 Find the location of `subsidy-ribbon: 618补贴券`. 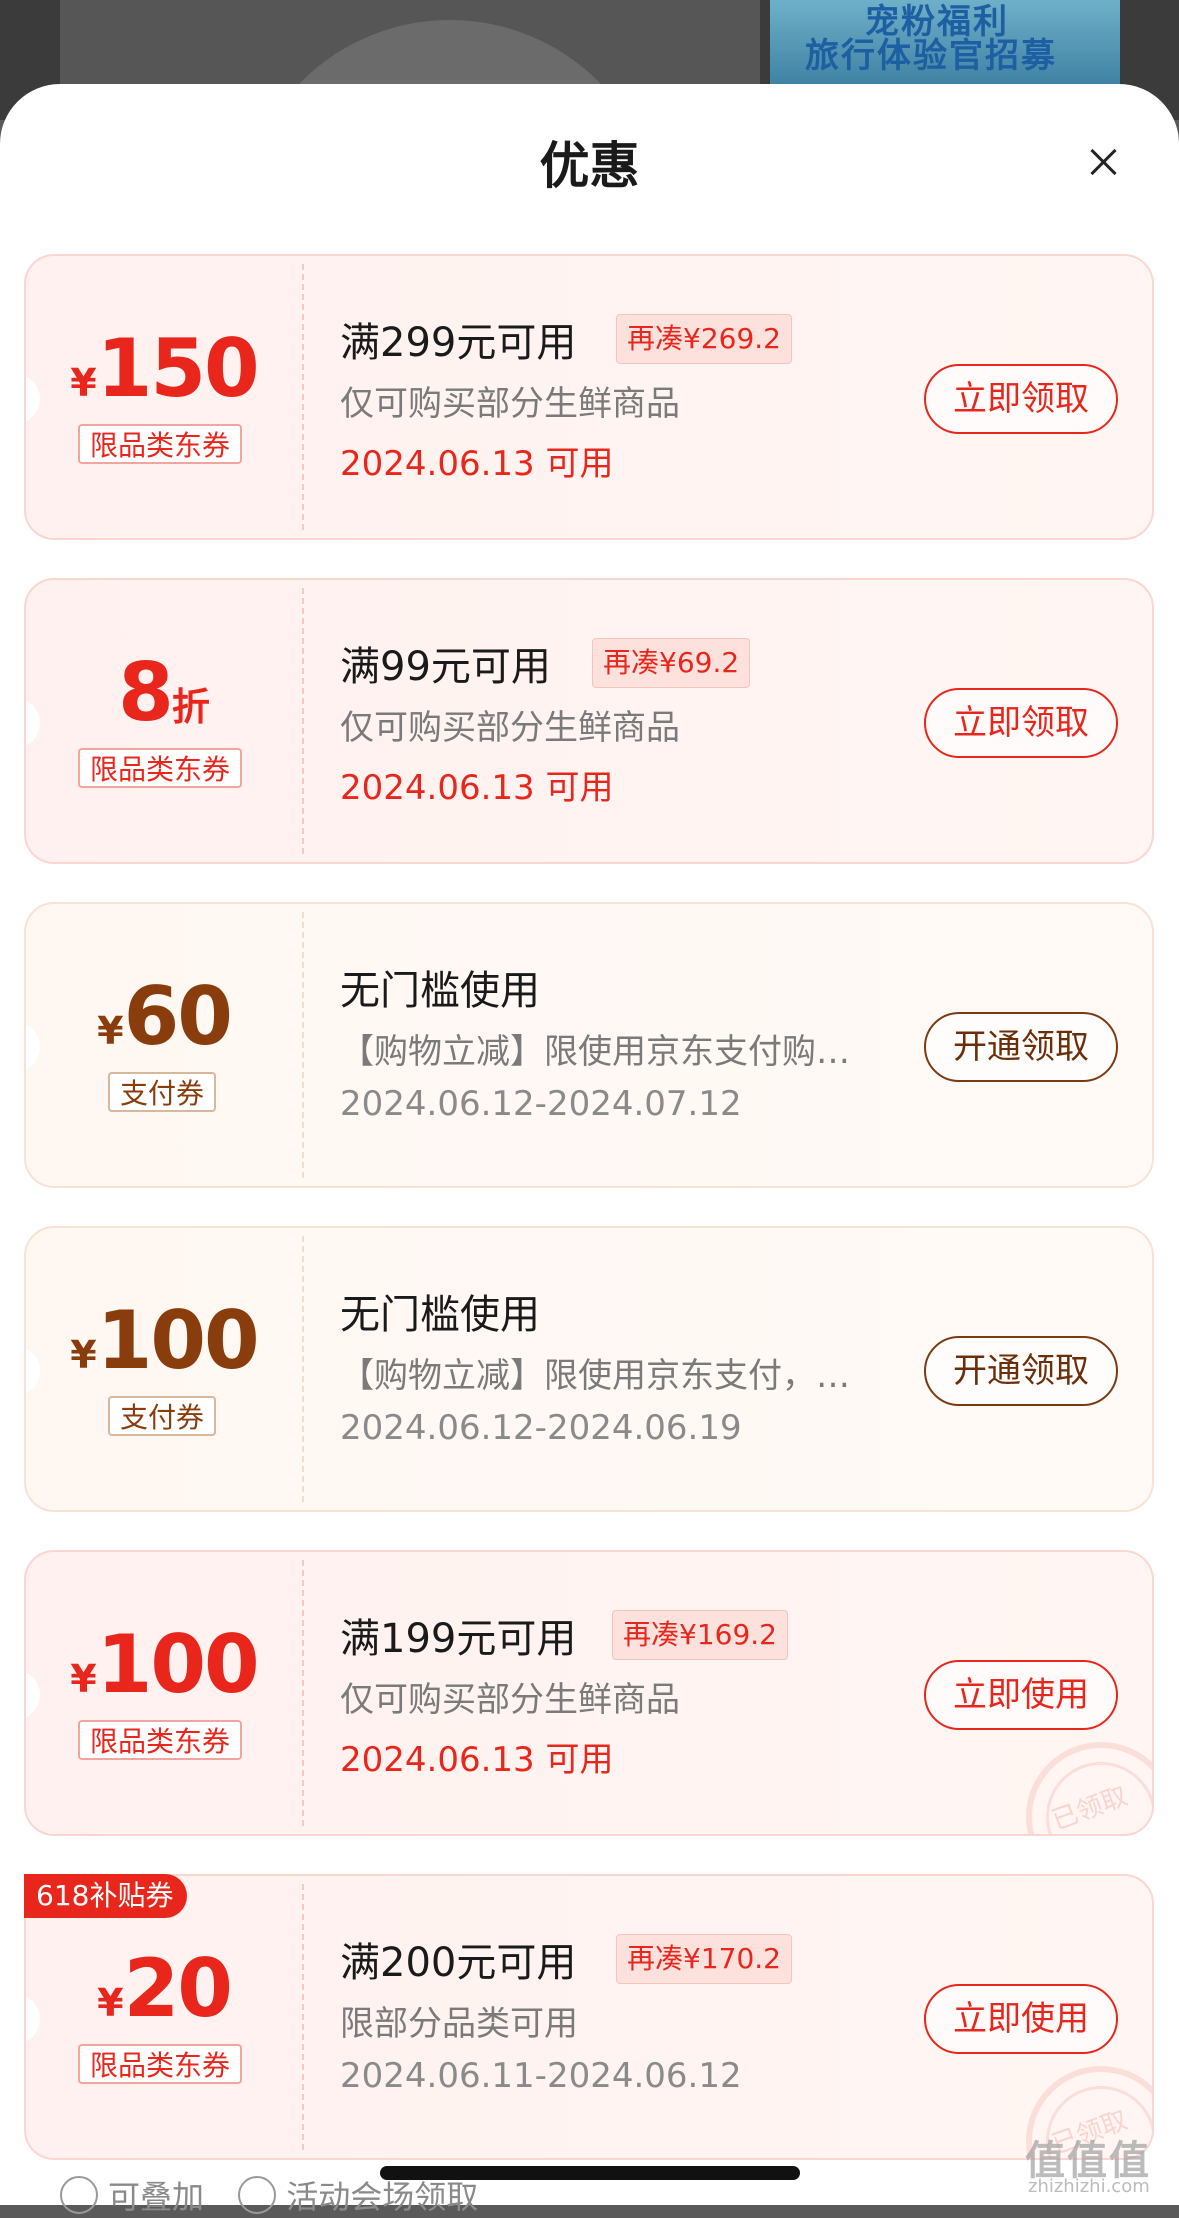

subsidy-ribbon: 618补贴券 is located at coordinates (106, 1896).